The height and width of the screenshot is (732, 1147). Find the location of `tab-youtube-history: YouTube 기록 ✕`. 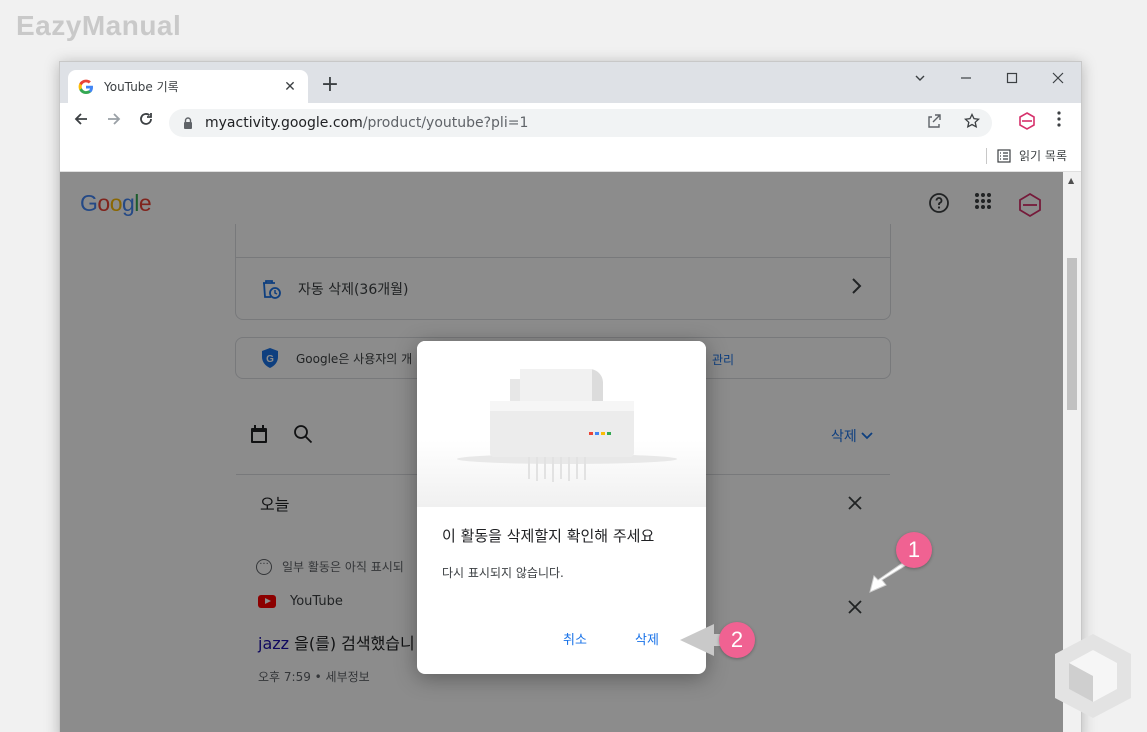

tab-youtube-history: YouTube 기록 ✕ is located at coordinates (188, 86).